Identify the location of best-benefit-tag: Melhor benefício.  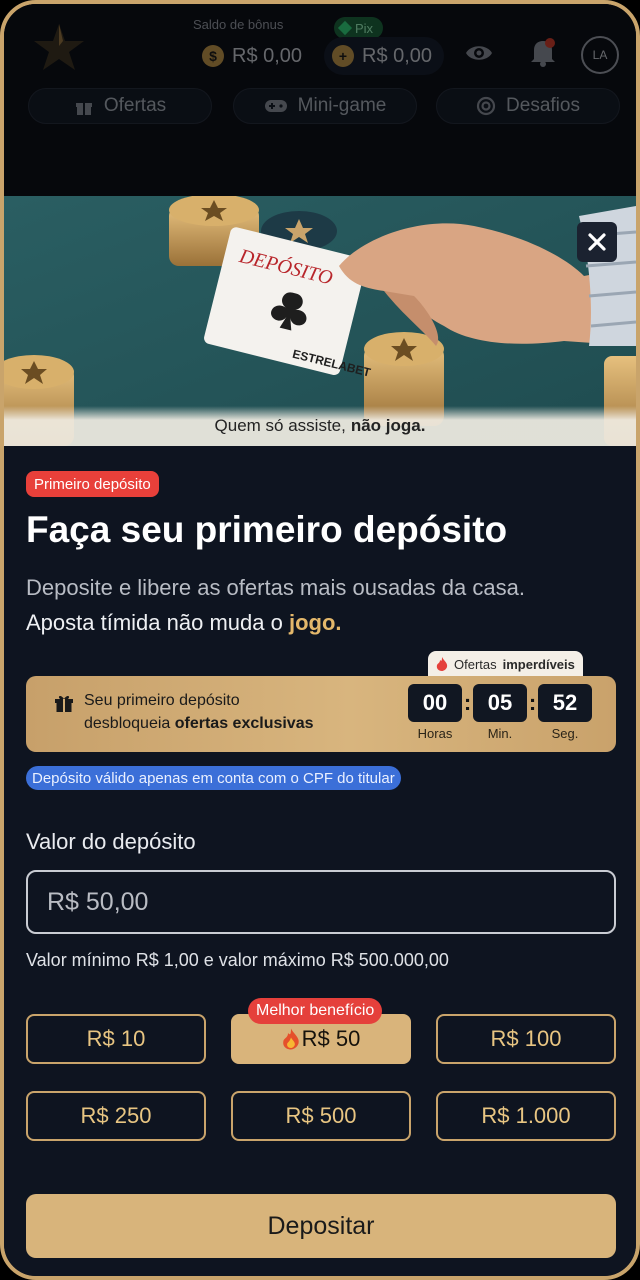
(315, 1011).